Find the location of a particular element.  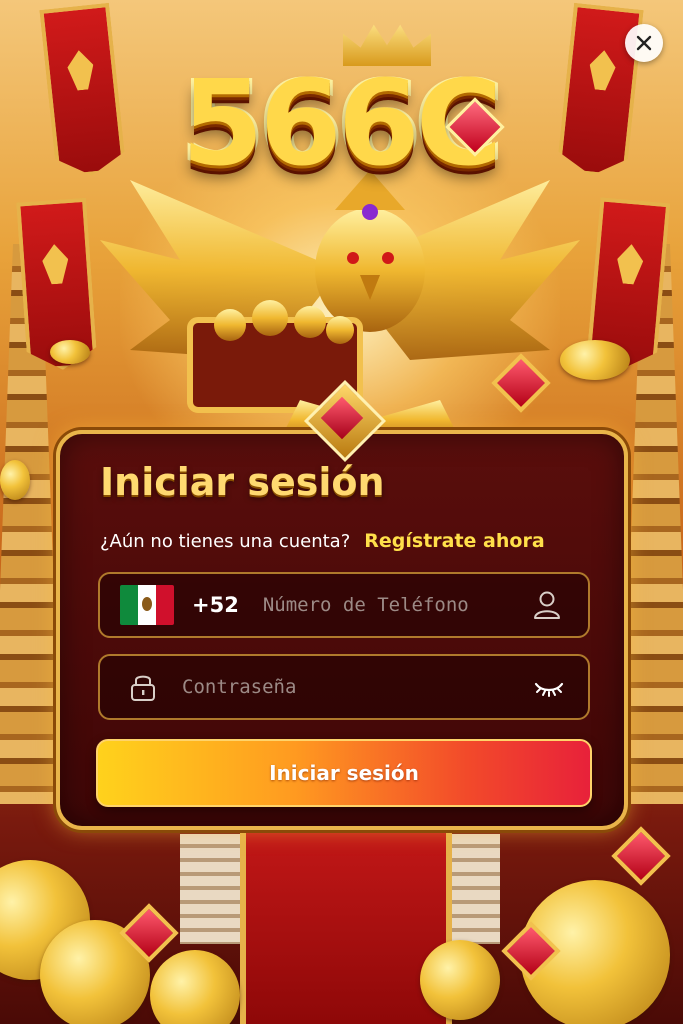

user-icon is located at coordinates (547, 605).